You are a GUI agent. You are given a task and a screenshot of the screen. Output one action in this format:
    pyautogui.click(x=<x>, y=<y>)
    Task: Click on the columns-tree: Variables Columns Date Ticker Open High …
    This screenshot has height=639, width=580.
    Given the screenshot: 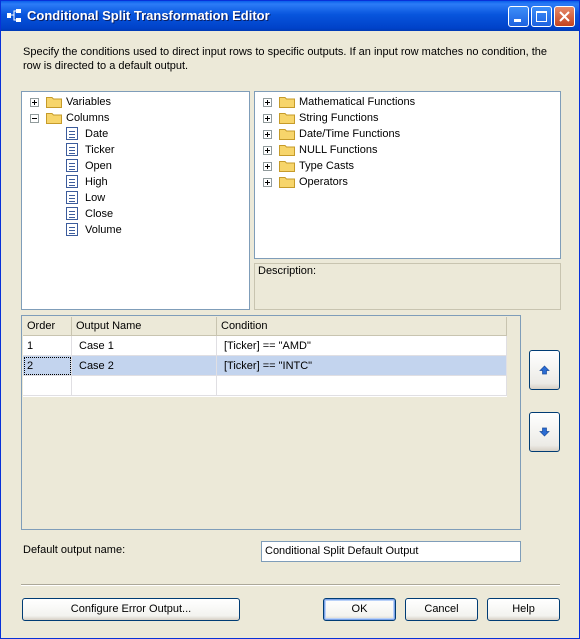 What is the action you would take?
    pyautogui.click(x=135, y=200)
    